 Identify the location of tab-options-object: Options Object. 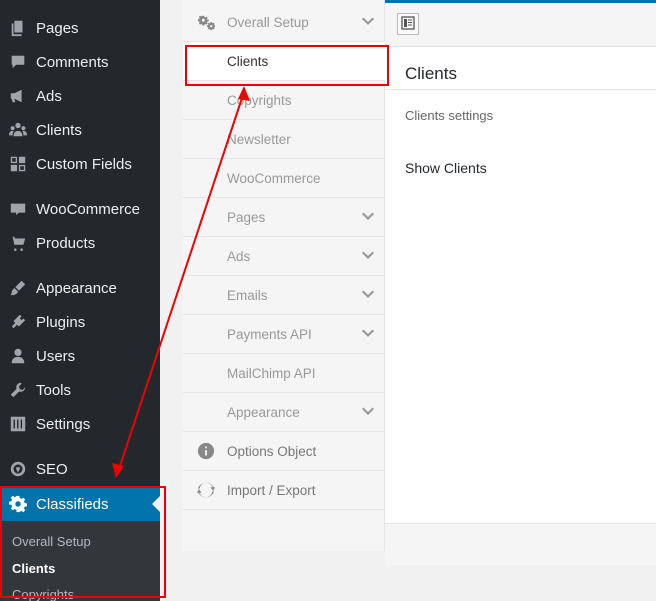
(284, 451).